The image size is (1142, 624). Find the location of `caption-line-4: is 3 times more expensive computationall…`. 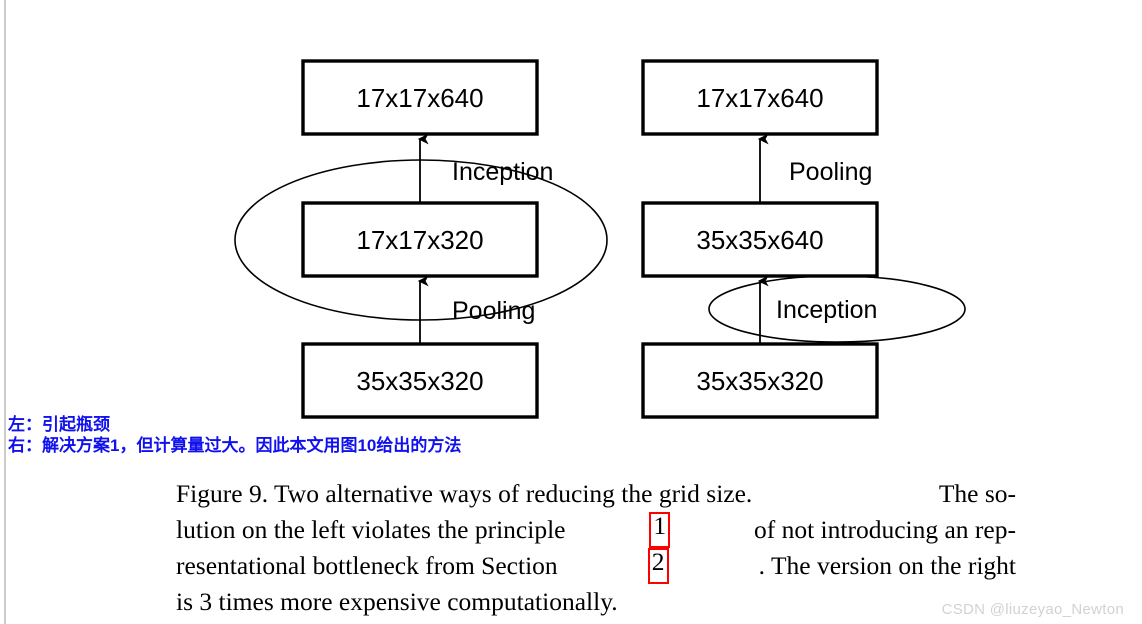

caption-line-4: is 3 times more expensive computationall… is located at coordinates (397, 601).